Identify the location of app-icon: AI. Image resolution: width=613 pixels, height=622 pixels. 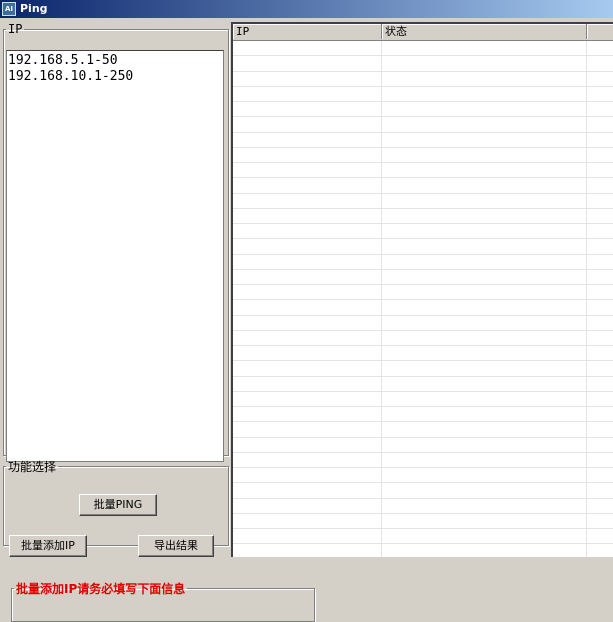
(9, 9).